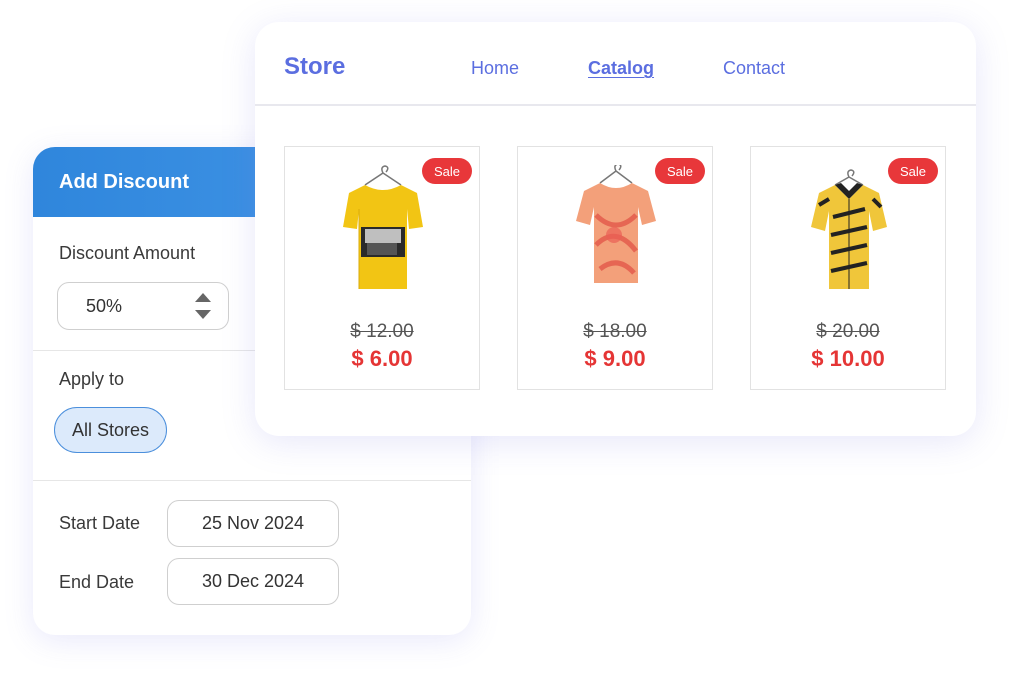  I want to click on end-date-label: End Date, so click(97, 582).